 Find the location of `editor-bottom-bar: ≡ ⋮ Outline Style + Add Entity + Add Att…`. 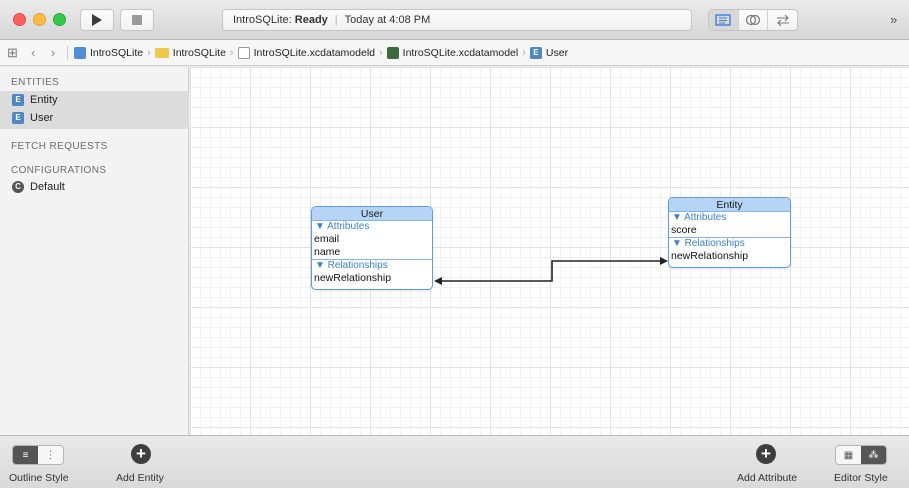

editor-bottom-bar: ≡ ⋮ Outline Style + Add Entity + Add Att… is located at coordinates (454, 461).